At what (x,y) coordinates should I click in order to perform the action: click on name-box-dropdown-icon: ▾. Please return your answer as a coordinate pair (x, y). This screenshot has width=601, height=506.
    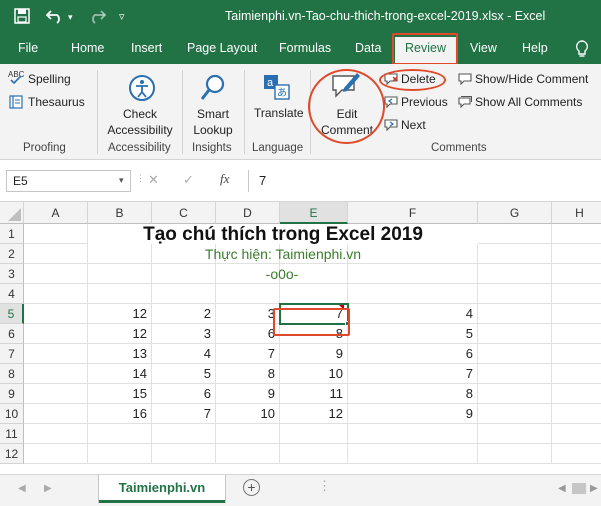
    Looking at the image, I should click on (121, 180).